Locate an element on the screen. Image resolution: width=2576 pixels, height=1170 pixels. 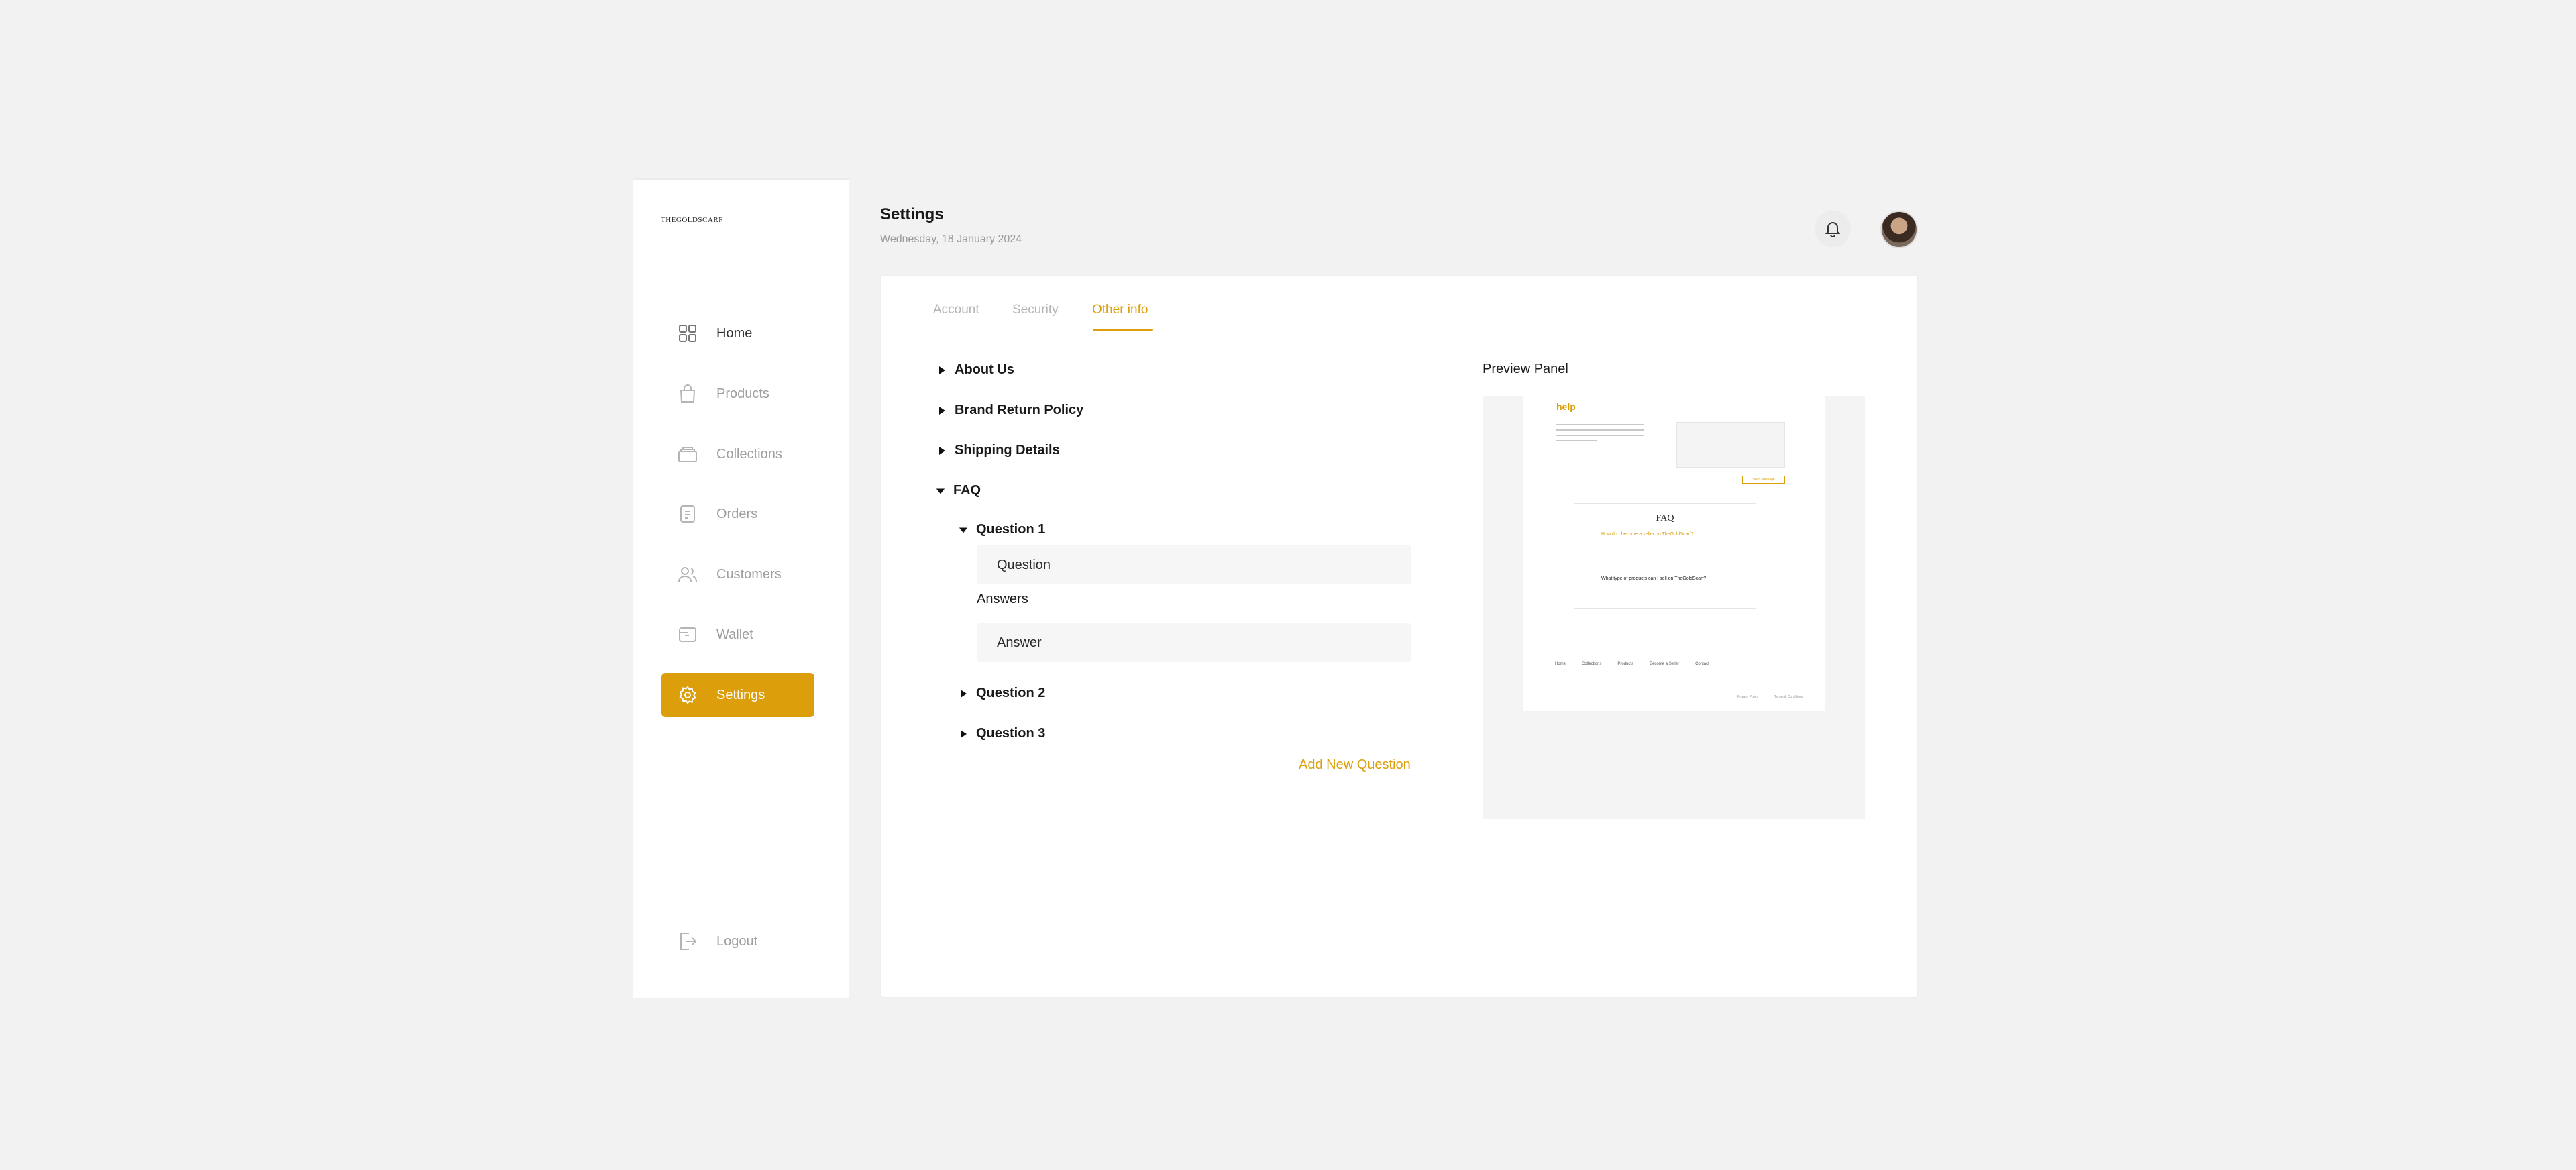
logout-label: Logout is located at coordinates (737, 941).